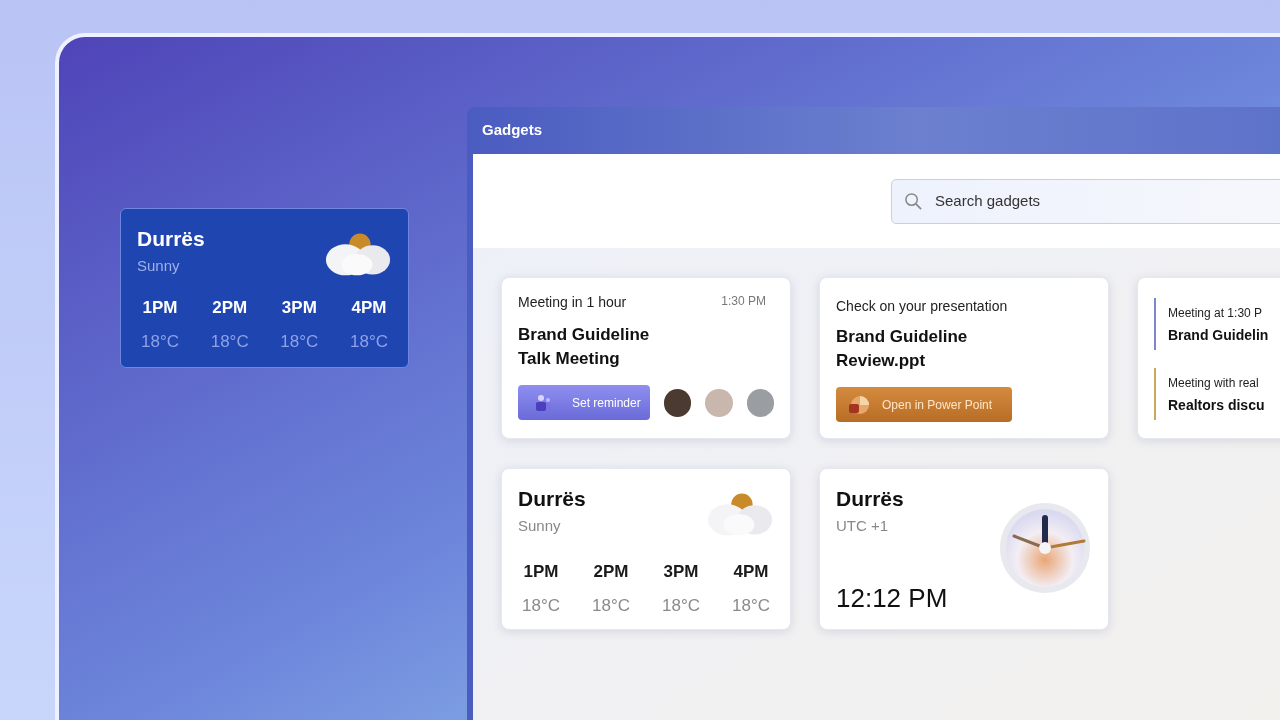 Image resolution: width=1280 pixels, height=720 pixels. Describe the element at coordinates (543, 402) in the screenshot. I see `people-icon` at that location.